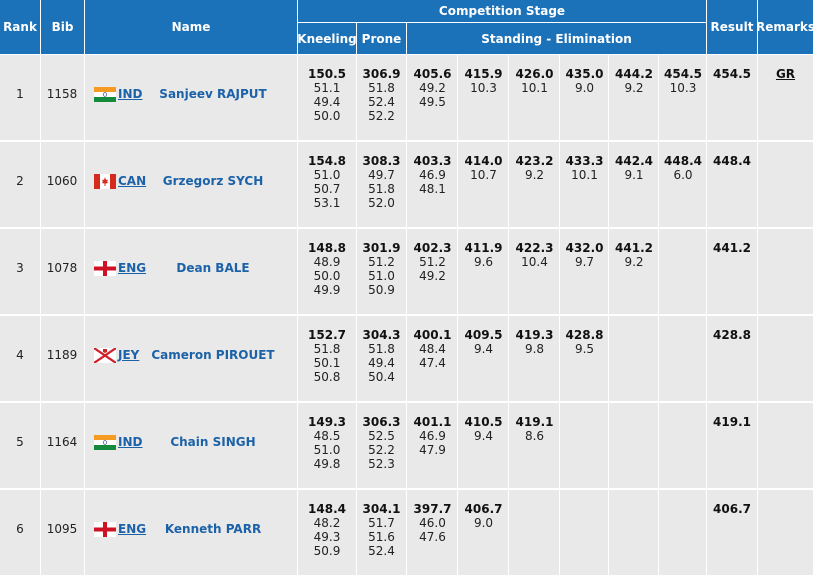 Image resolution: width=813 pixels, height=580 pixels. What do you see at coordinates (62, 268) in the screenshot?
I see `bib-cell: 1078` at bounding box center [62, 268].